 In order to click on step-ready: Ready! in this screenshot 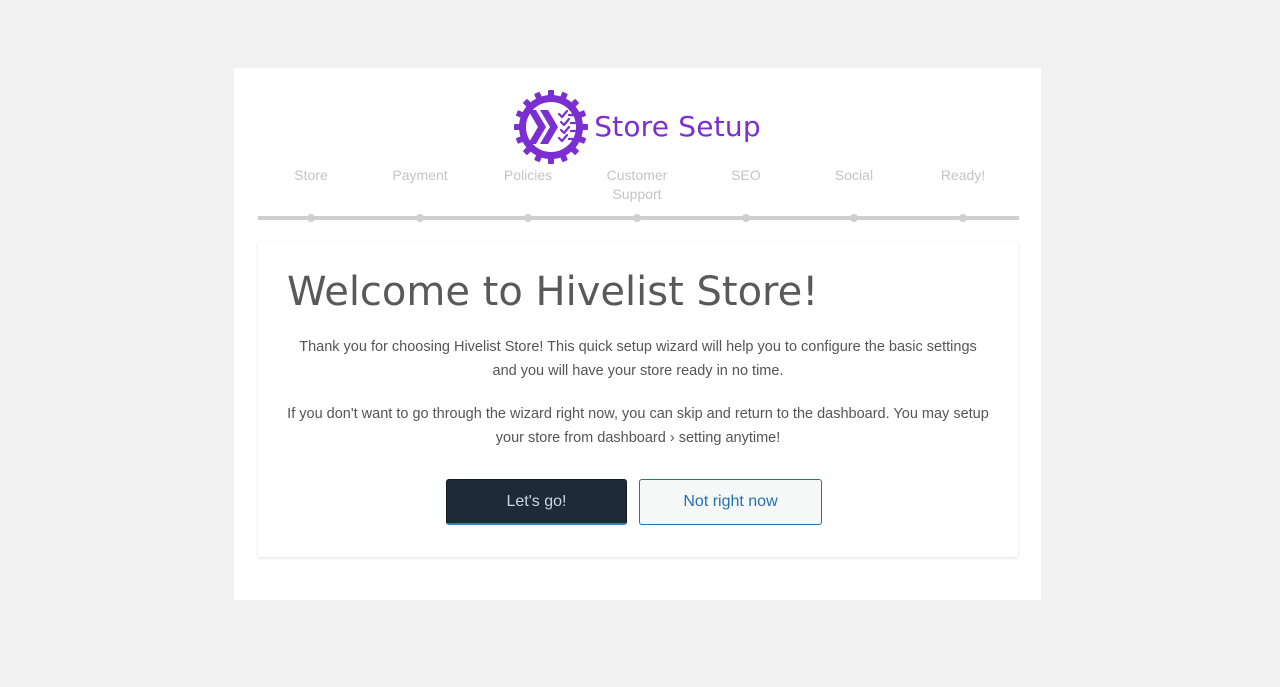, I will do `click(963, 175)`.